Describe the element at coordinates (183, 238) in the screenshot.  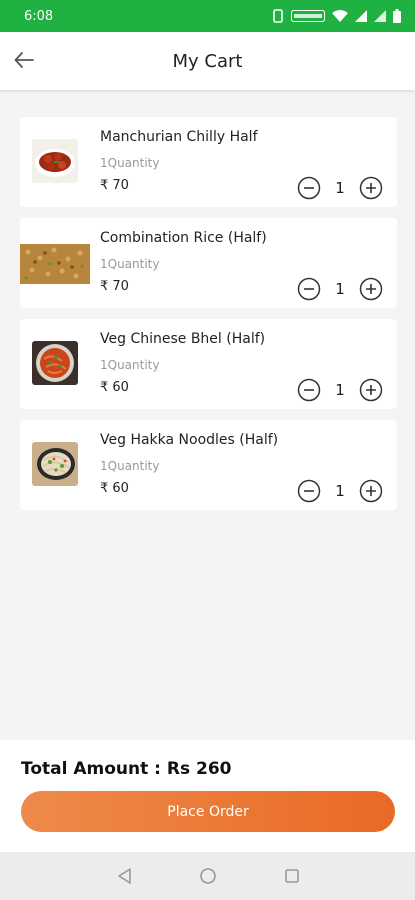
I see `item-name: Combination Rice (Half)` at that location.